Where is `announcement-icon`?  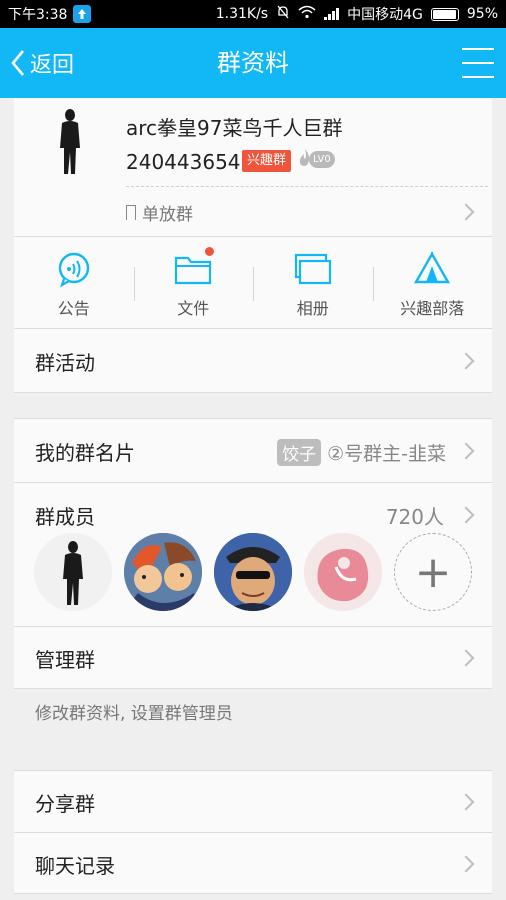 announcement-icon is located at coordinates (74, 269).